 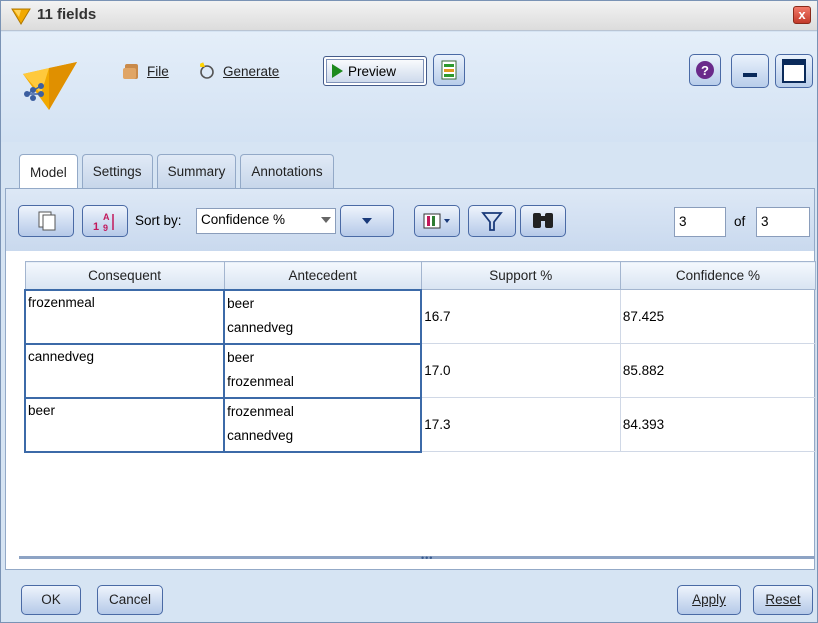 I want to click on sort-menu-button, so click(x=367, y=221).